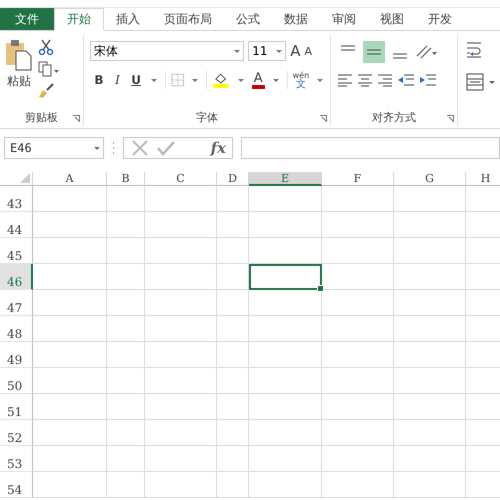 The width and height of the screenshot is (500, 500). What do you see at coordinates (126, 179) in the screenshot?
I see `column-header: B` at bounding box center [126, 179].